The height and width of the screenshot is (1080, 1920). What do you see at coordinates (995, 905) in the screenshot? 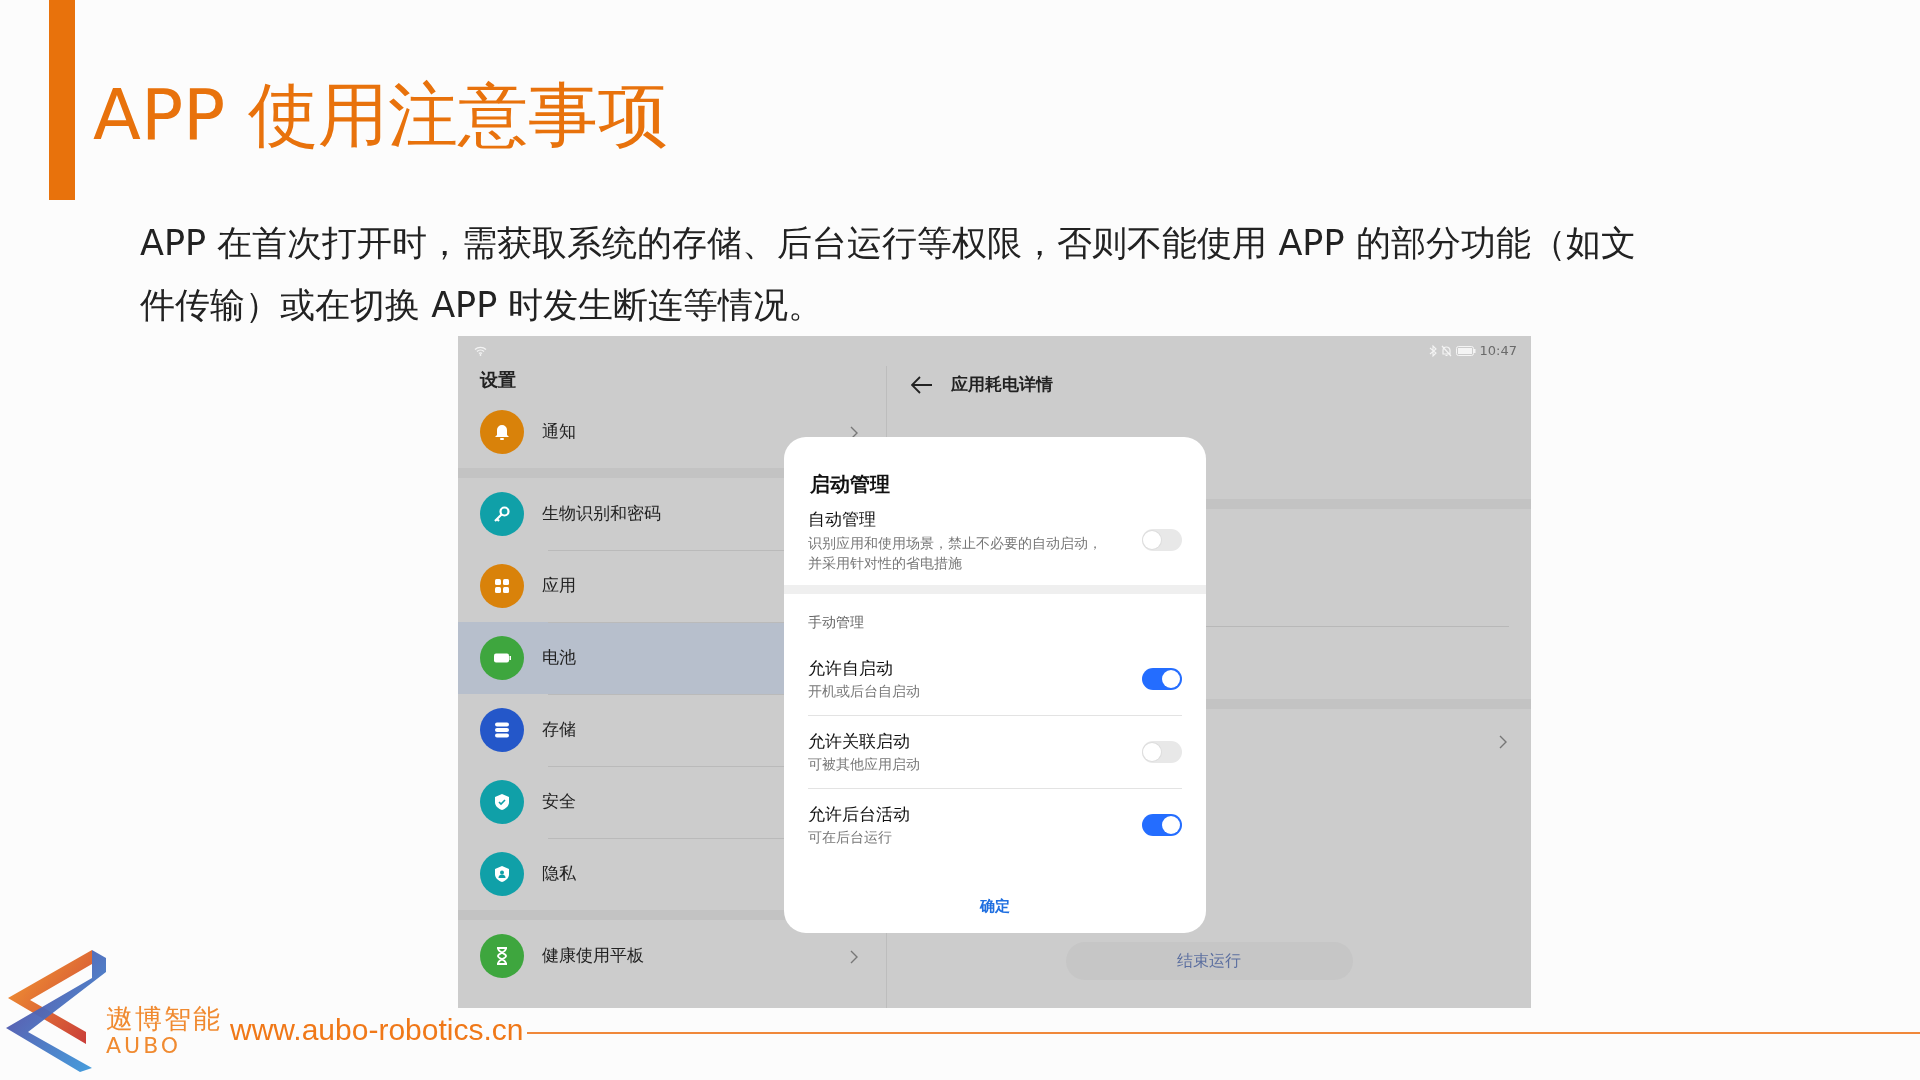
I see `confirm-button: 确定` at bounding box center [995, 905].